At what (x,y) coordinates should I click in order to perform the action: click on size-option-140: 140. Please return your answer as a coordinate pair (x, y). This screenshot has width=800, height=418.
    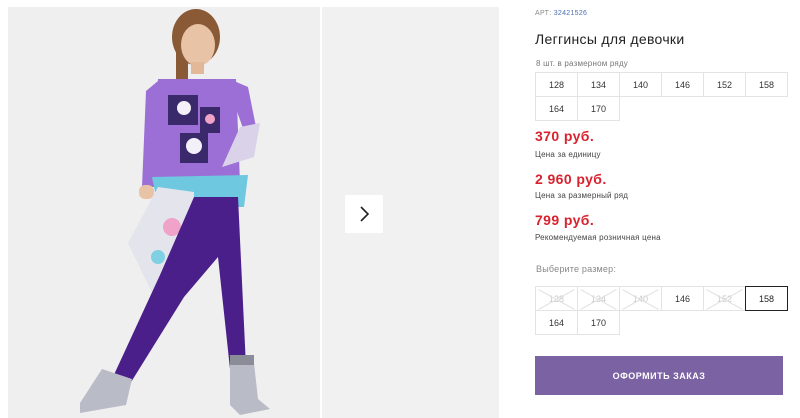
    Looking at the image, I should click on (640, 298).